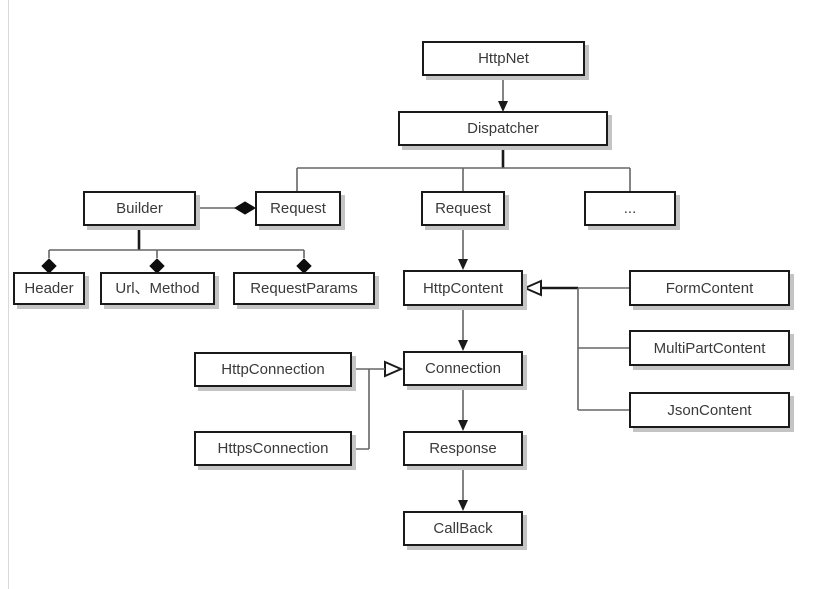  I want to click on arrowhead-httpcontent, so click(463, 264).